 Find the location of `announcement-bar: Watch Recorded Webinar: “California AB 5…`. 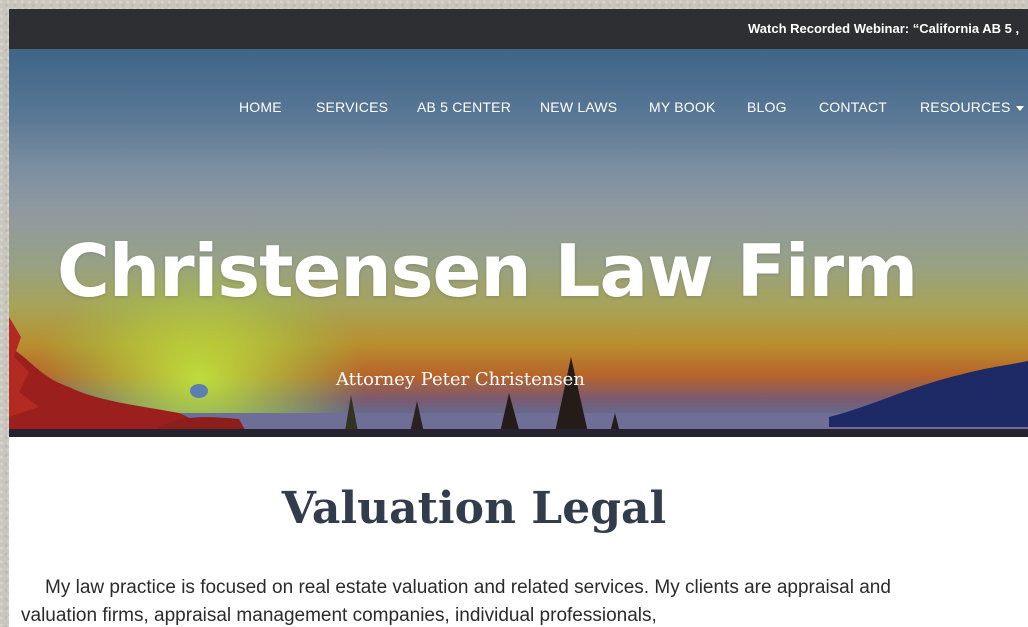

announcement-bar: Watch Recorded Webinar: “California AB 5… is located at coordinates (518, 29).